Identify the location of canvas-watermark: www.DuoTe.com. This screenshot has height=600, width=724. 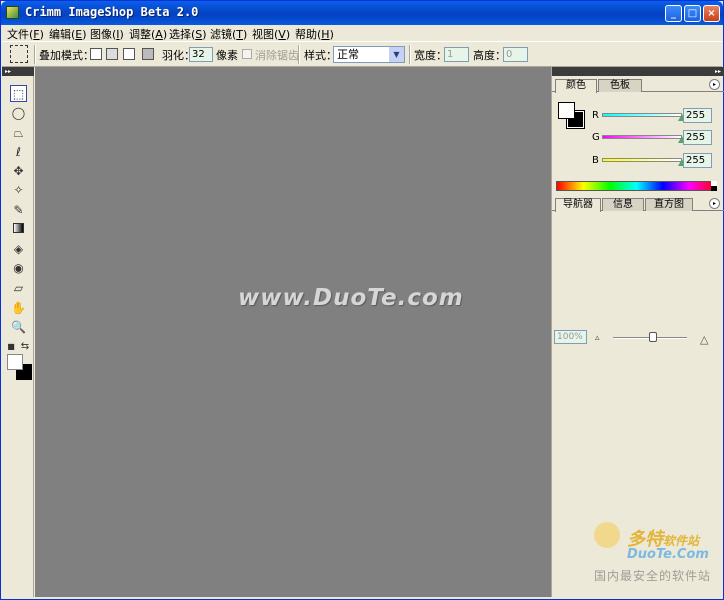
(351, 298).